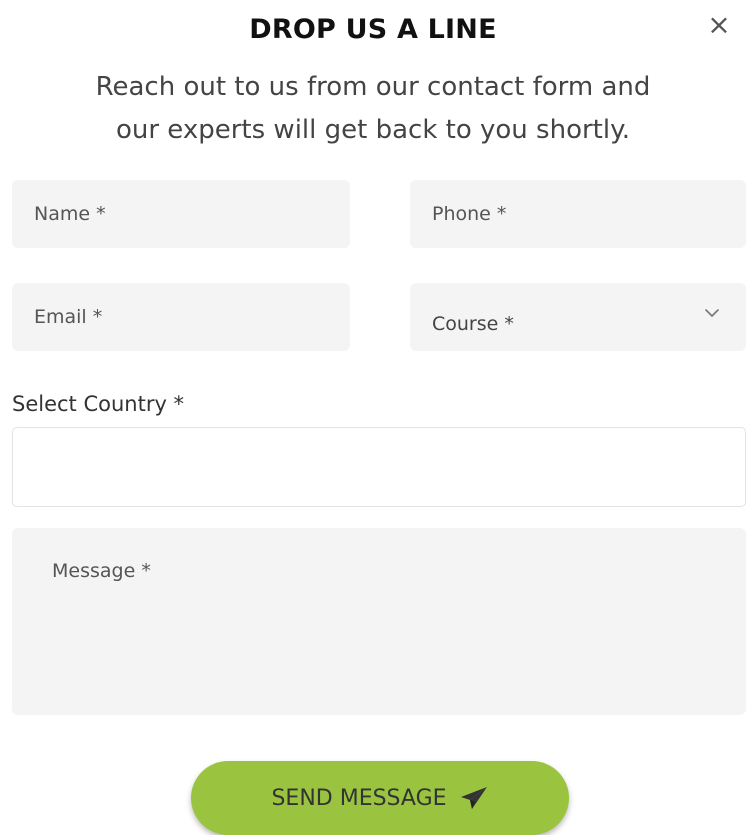 The image size is (746, 835). Describe the element at coordinates (359, 798) in the screenshot. I see `send-message-label: SEND MESSAGE` at that location.